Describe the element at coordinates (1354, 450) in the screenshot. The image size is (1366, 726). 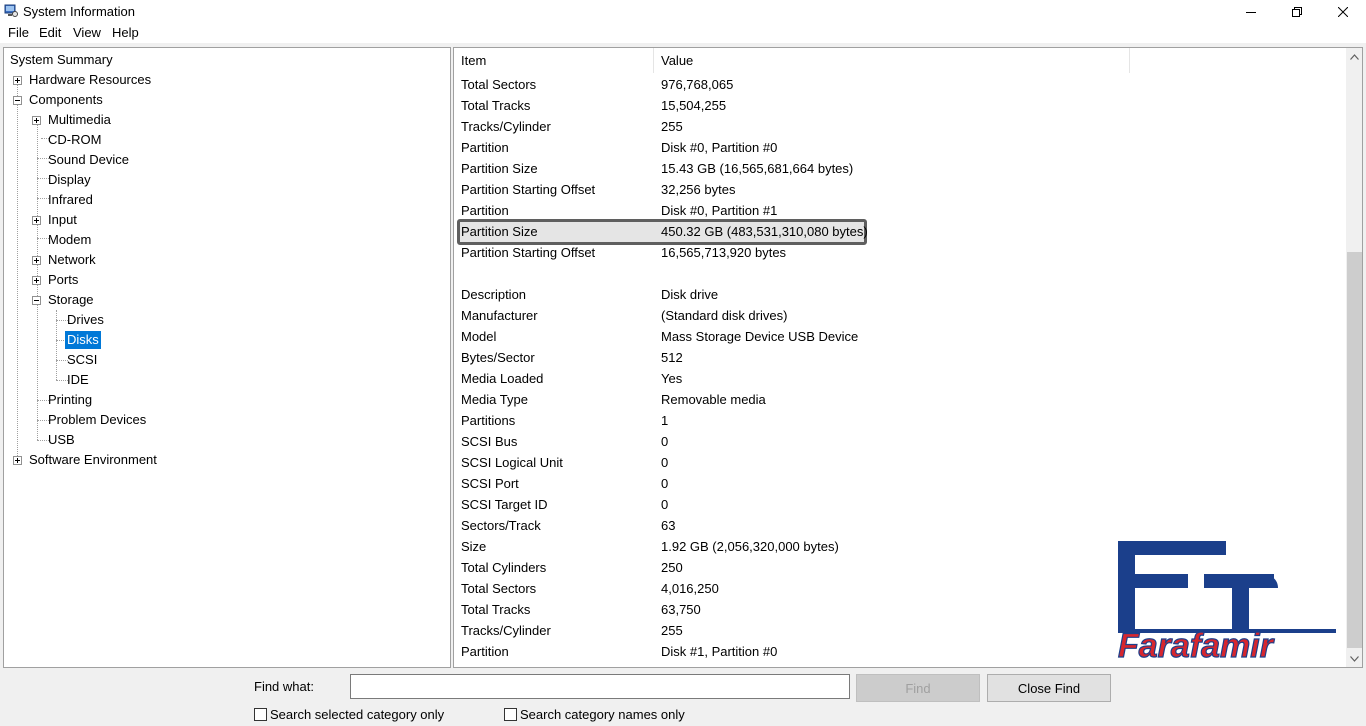
I see `scroll-thumb` at that location.